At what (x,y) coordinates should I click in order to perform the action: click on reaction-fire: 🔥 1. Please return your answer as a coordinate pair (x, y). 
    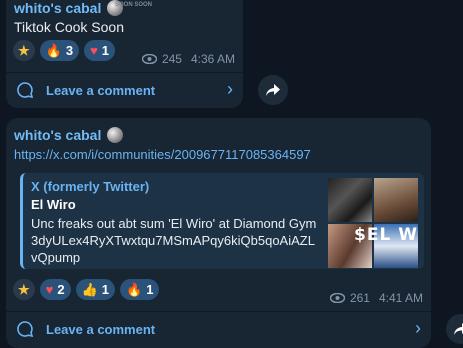
    Looking at the image, I should click on (140, 289).